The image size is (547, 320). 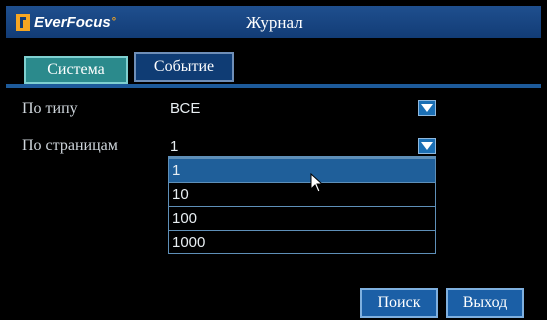 What do you see at coordinates (302, 195) in the screenshot?
I see `dropdown-option: 10` at bounding box center [302, 195].